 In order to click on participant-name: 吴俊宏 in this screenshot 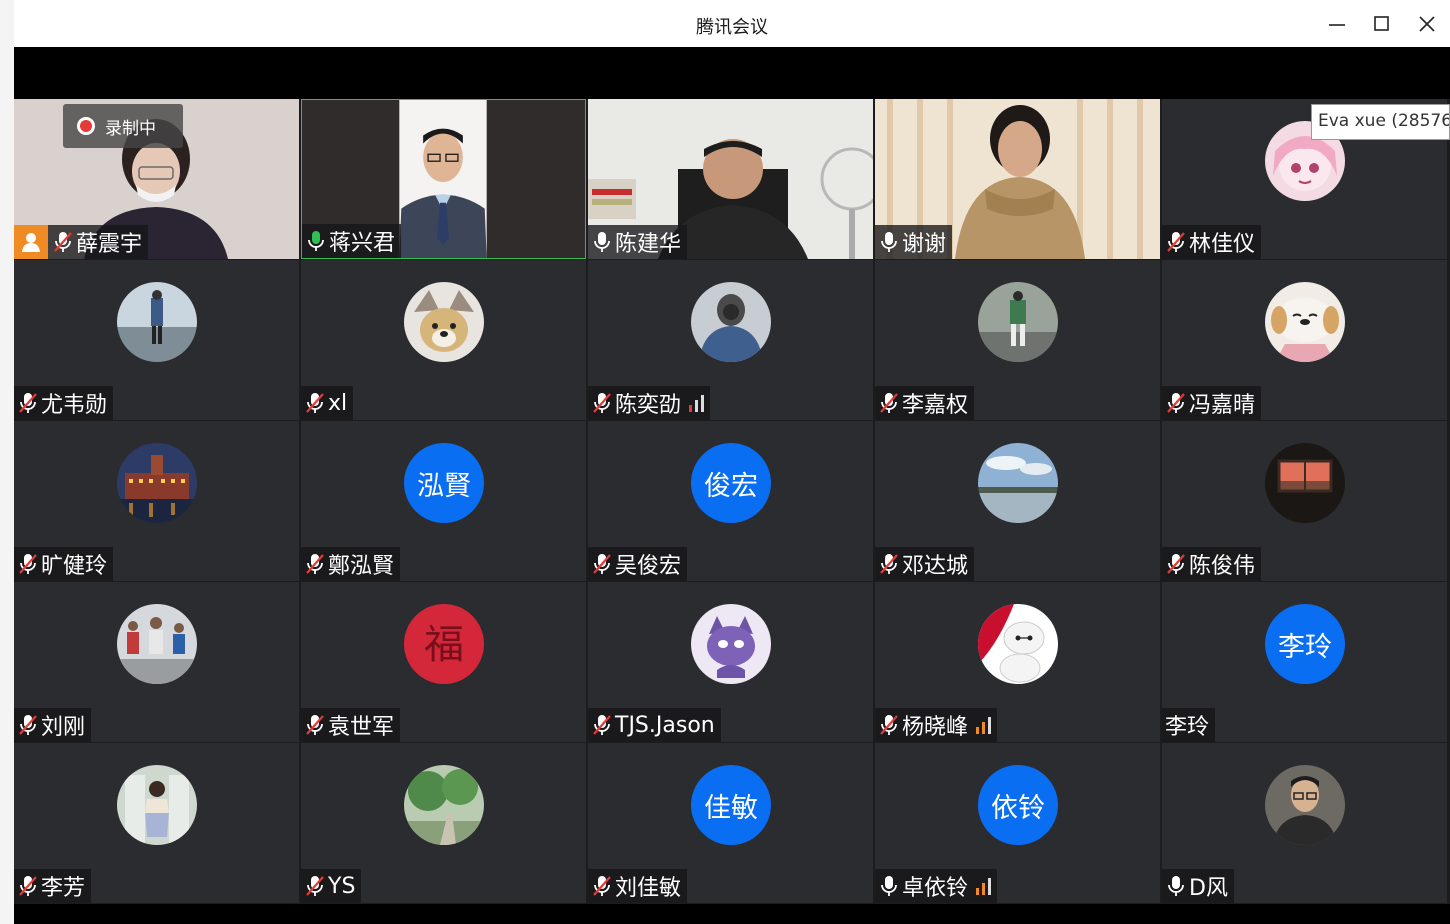, I will do `click(648, 566)`.